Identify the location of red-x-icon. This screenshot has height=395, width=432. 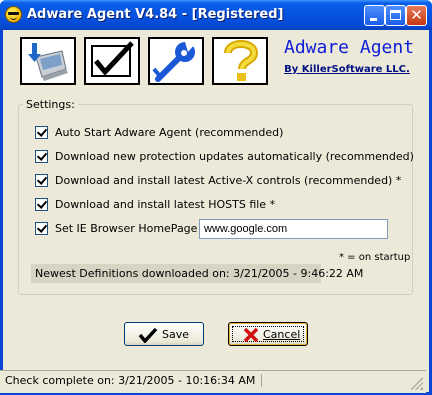
(251, 335).